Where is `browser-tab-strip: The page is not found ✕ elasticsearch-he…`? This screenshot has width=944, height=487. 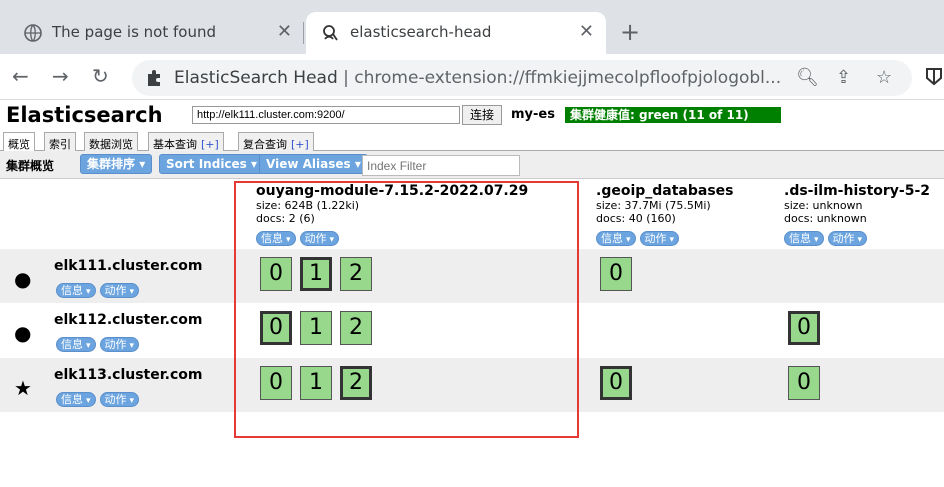
browser-tab-strip: The page is not found ✕ elasticsearch-he… is located at coordinates (472, 27).